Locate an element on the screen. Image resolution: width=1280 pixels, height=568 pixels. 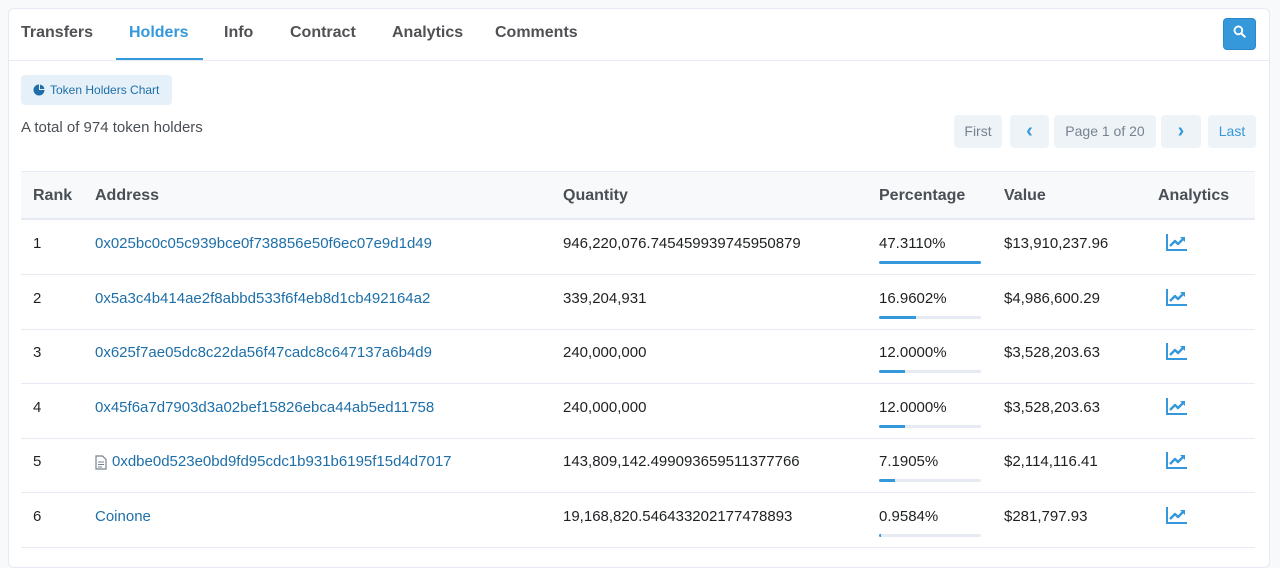
next-page-button: › is located at coordinates (1181, 131).